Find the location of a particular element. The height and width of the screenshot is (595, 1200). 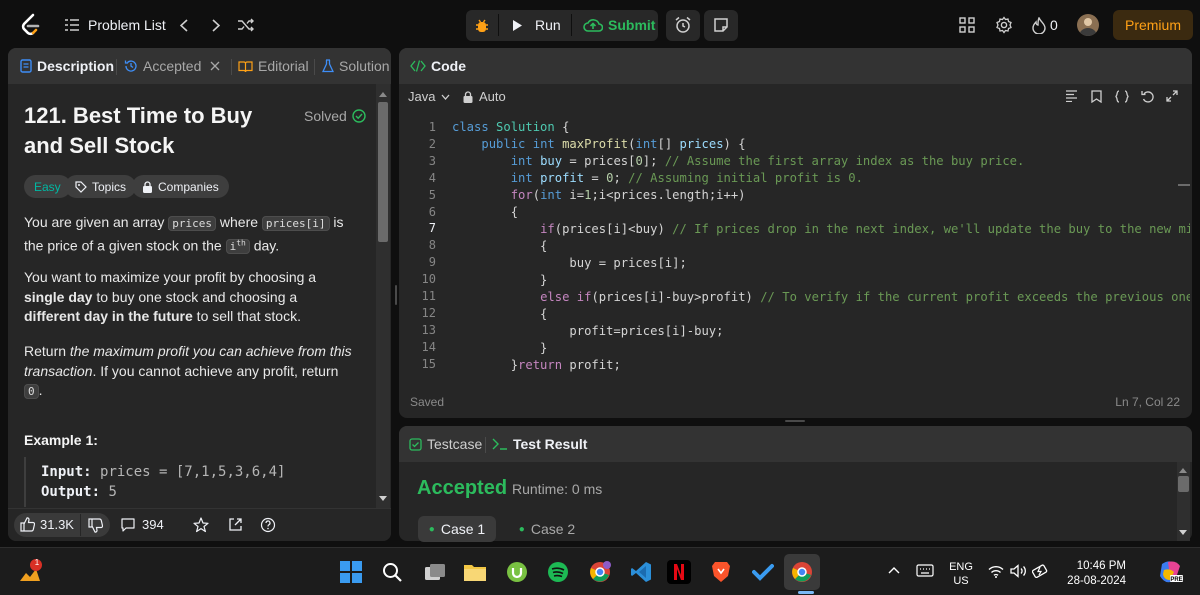

spotify-icon is located at coordinates (558, 572).